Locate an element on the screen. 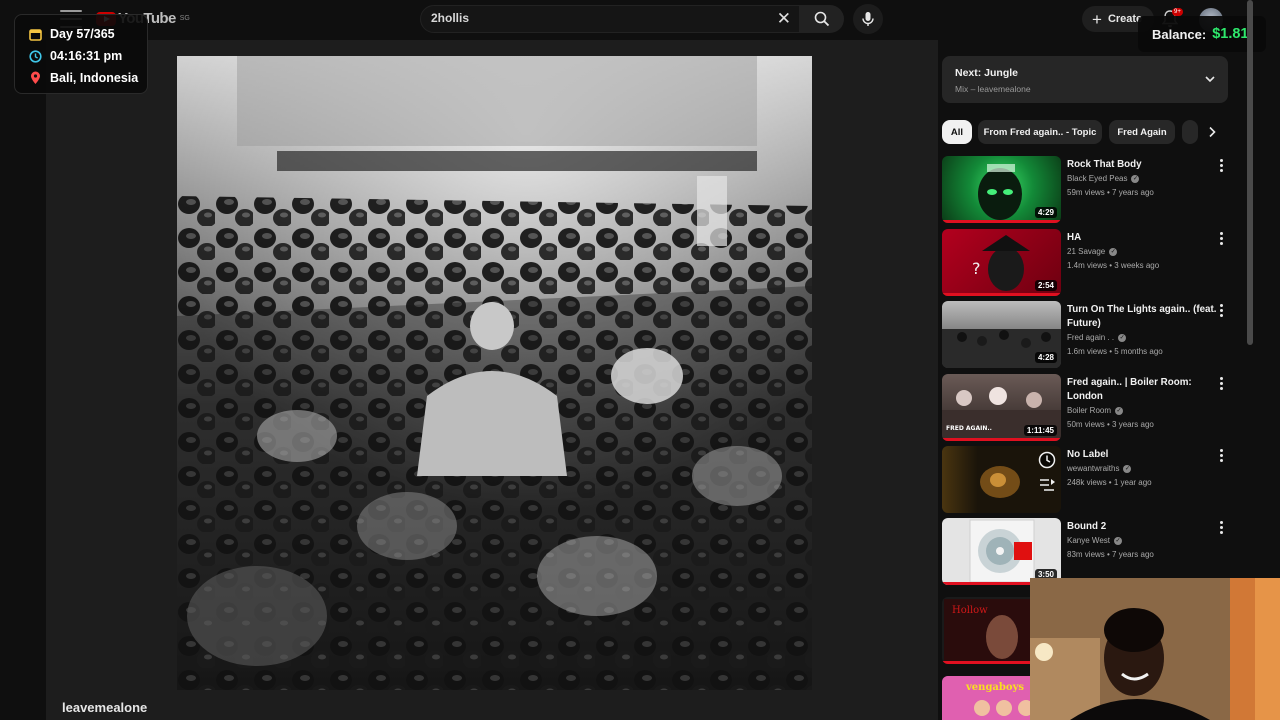 The height and width of the screenshot is (720, 1280). video-meta: 50m views • 3 years ago is located at coordinates (1110, 424).